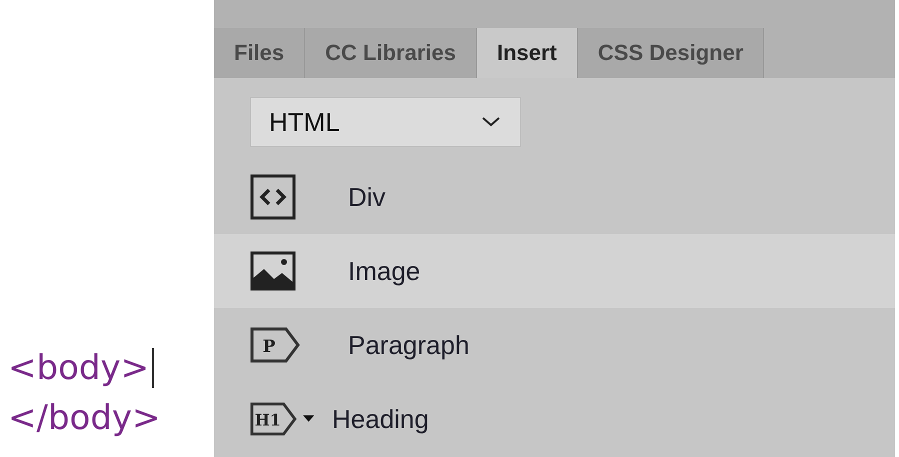 Image resolution: width=899 pixels, height=457 pixels. I want to click on tag-icon: P, so click(275, 345).